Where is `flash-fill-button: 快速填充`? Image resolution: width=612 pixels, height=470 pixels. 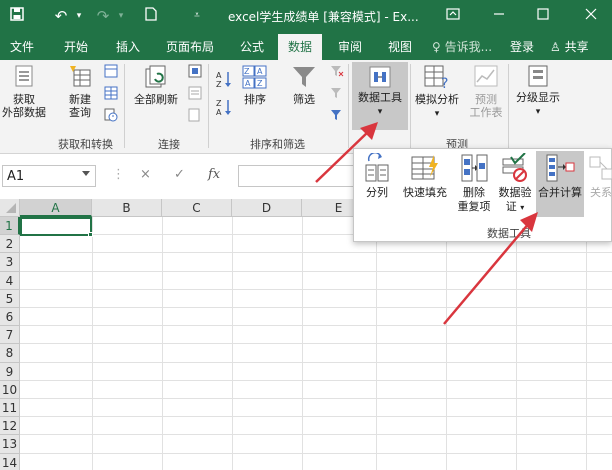
flash-fill-button: 快速填充 is located at coordinates (425, 176).